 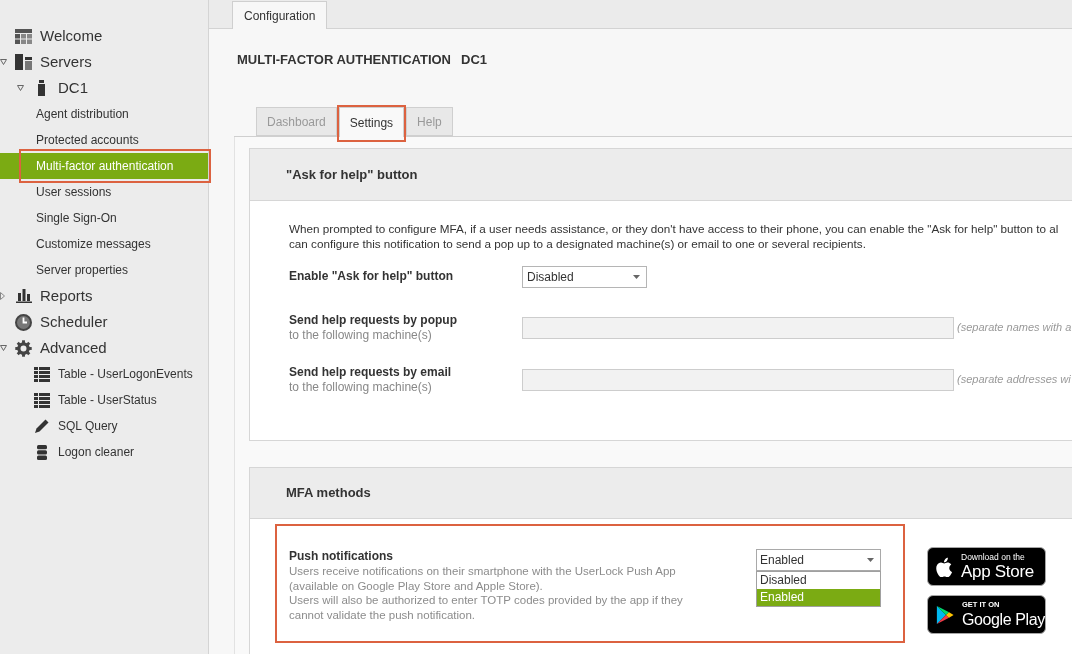 What do you see at coordinates (23, 62) in the screenshot?
I see `server-towers-icon` at bounding box center [23, 62].